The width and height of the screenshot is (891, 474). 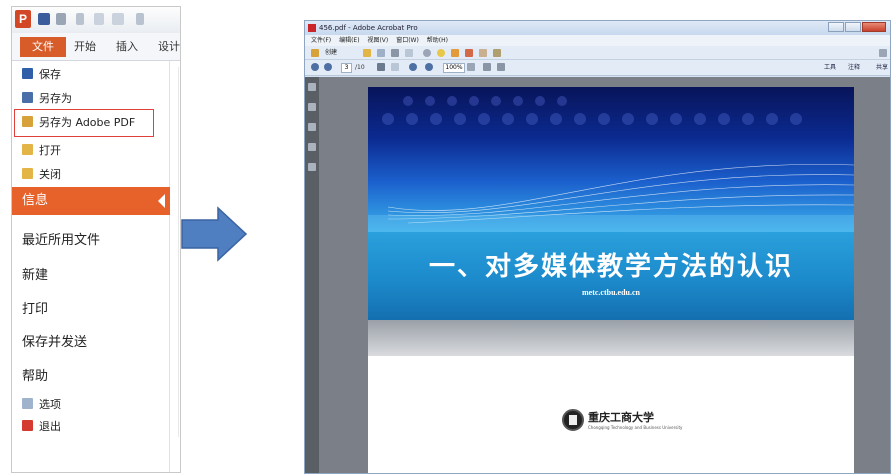 What do you see at coordinates (169, 47) in the screenshot?
I see `tab-design: 设计` at bounding box center [169, 47].